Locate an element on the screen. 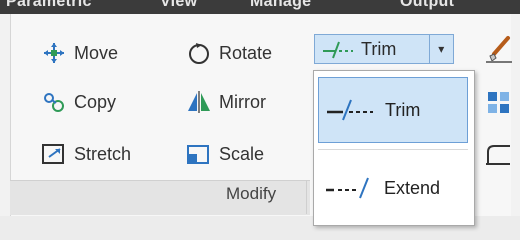  trim-split-button: Trim ▾ is located at coordinates (384, 49).